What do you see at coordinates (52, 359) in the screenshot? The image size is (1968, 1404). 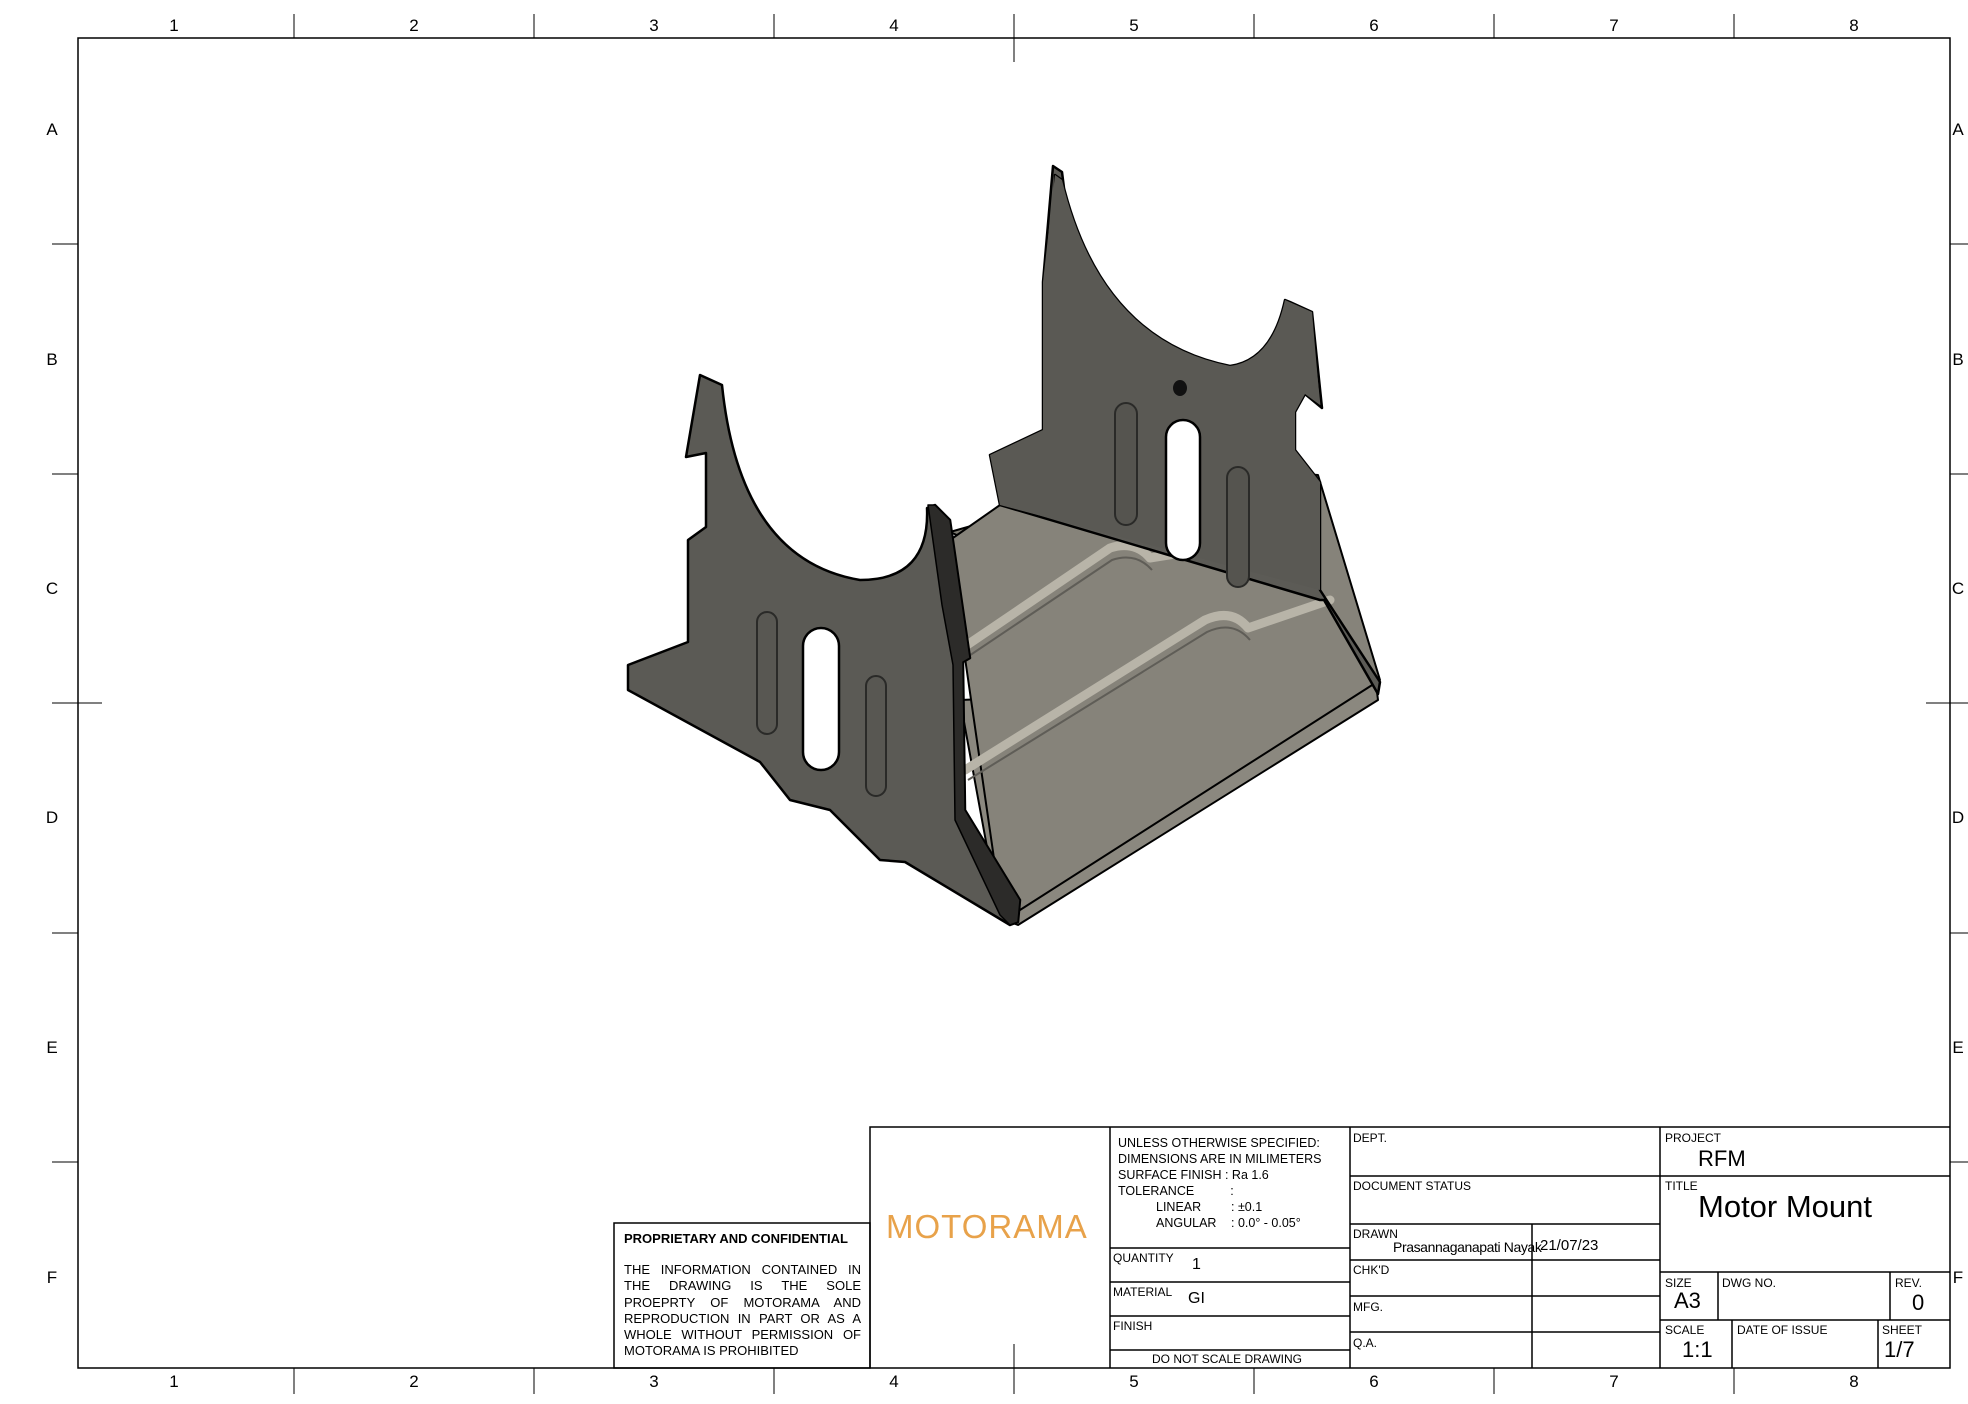 I see `zone-row-left-B: B` at bounding box center [52, 359].